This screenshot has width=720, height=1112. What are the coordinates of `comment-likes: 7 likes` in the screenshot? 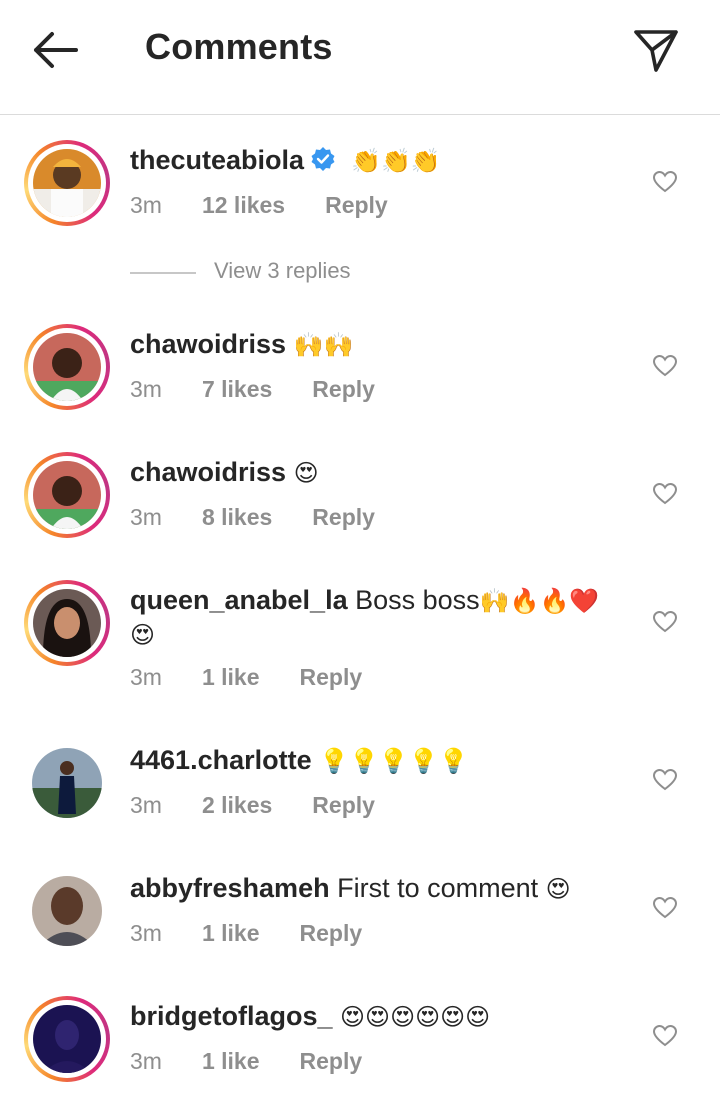 It's located at (237, 389).